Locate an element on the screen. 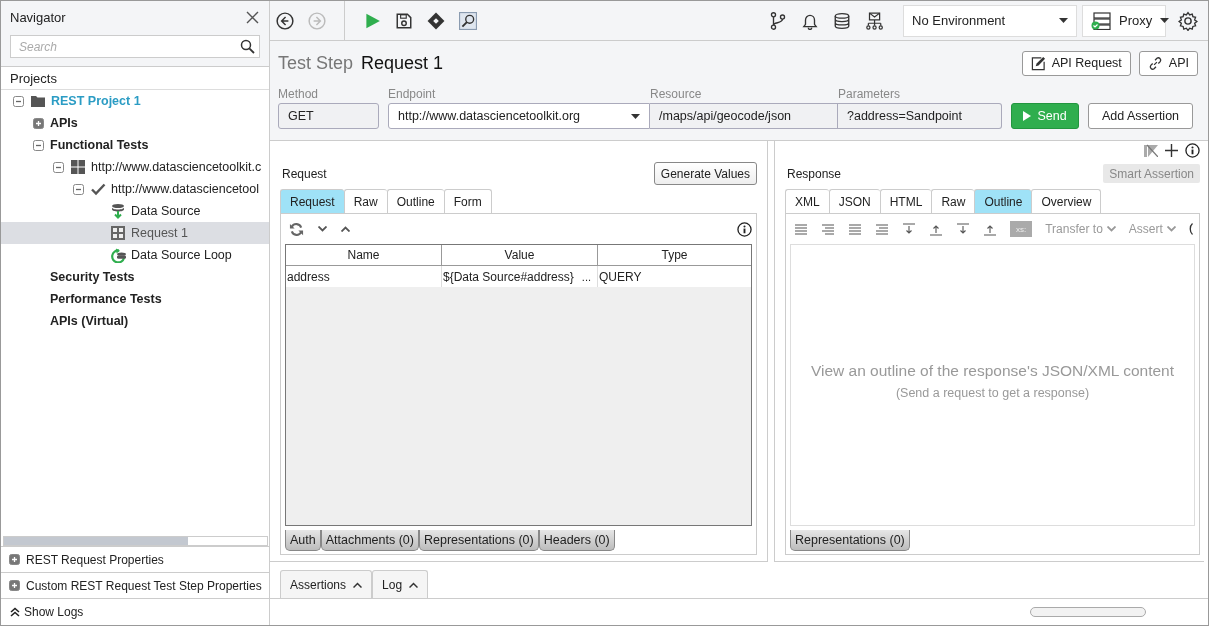 The image size is (1209, 626). column-header: Value is located at coordinates (520, 255).